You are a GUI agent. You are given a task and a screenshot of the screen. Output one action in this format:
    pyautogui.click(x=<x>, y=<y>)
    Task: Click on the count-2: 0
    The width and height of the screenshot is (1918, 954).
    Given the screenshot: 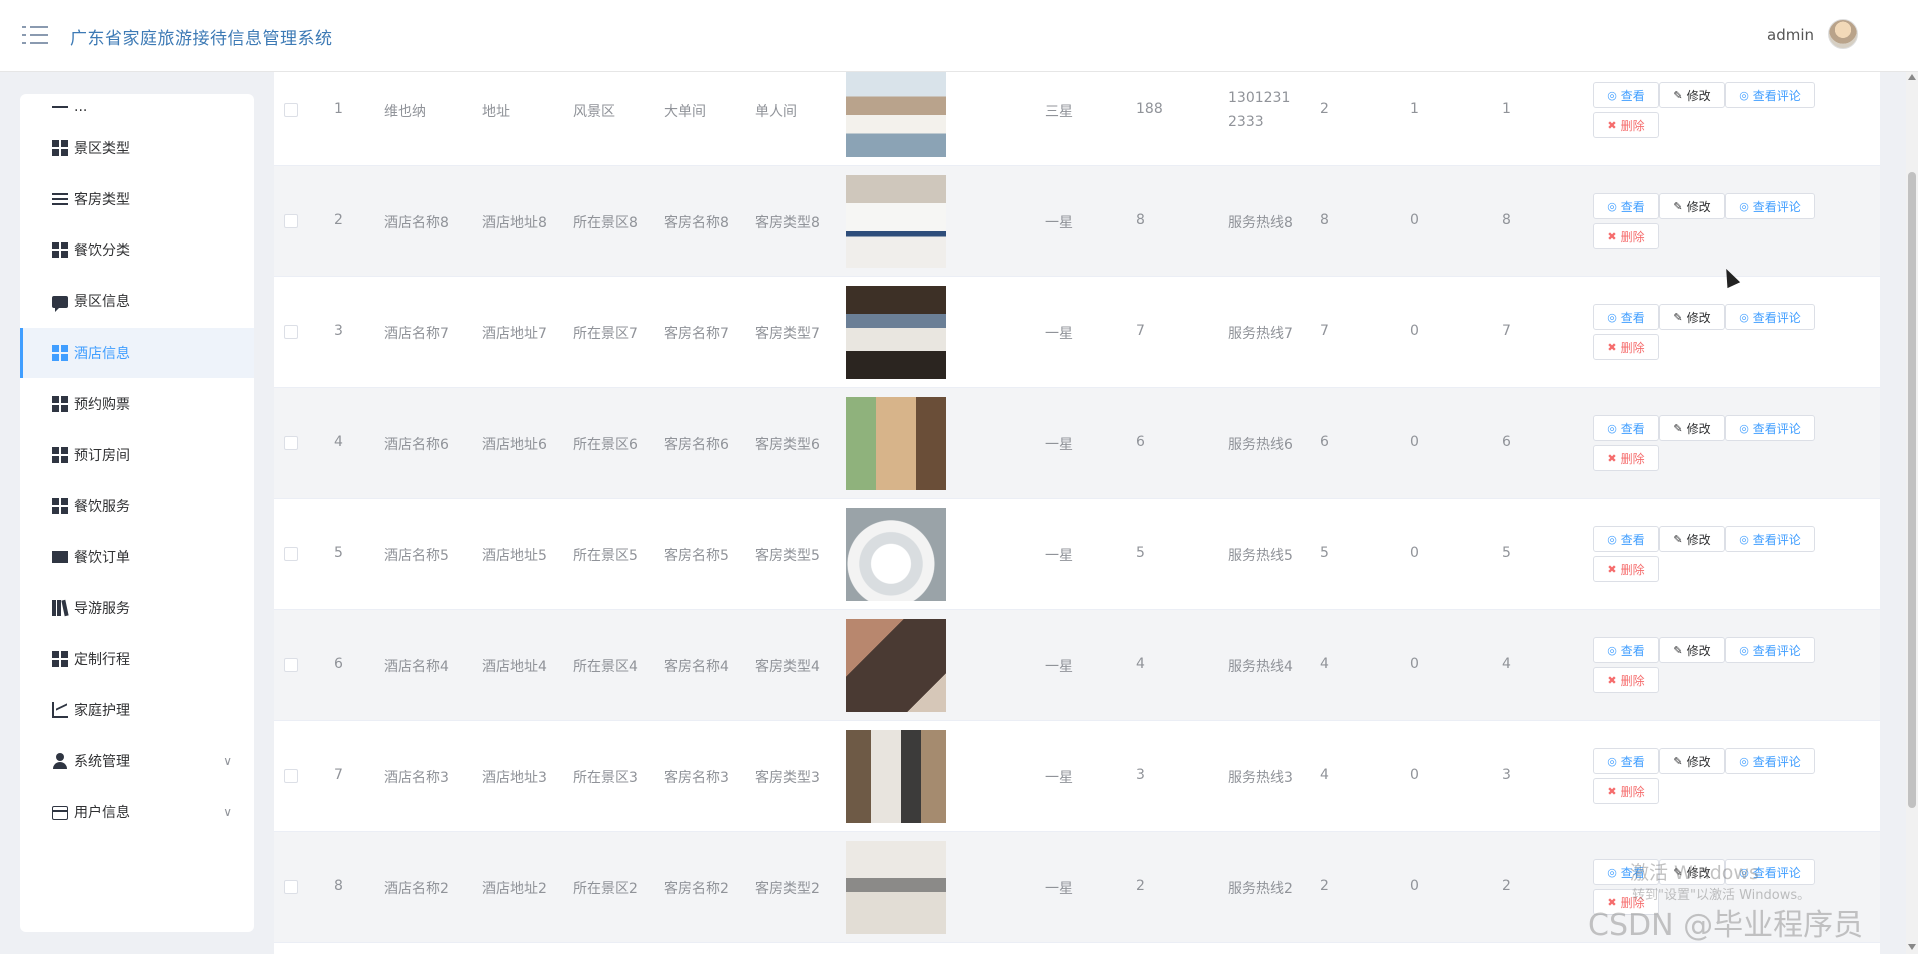 What is the action you would take?
    pyautogui.click(x=1414, y=553)
    